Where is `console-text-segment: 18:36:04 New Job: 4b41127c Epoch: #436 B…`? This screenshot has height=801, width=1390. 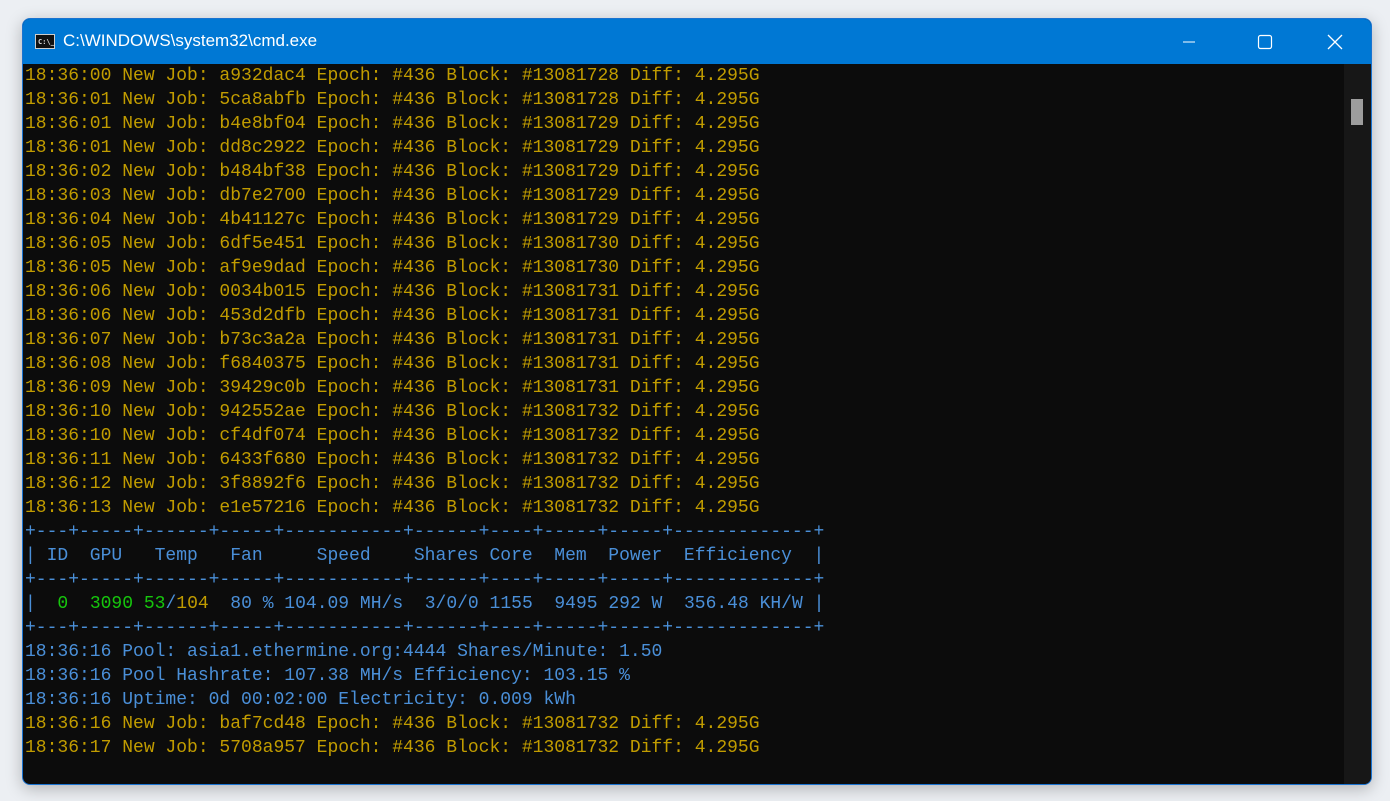
console-text-segment: 18:36:04 New Job: 4b41127c Epoch: #436 B… is located at coordinates (392, 220).